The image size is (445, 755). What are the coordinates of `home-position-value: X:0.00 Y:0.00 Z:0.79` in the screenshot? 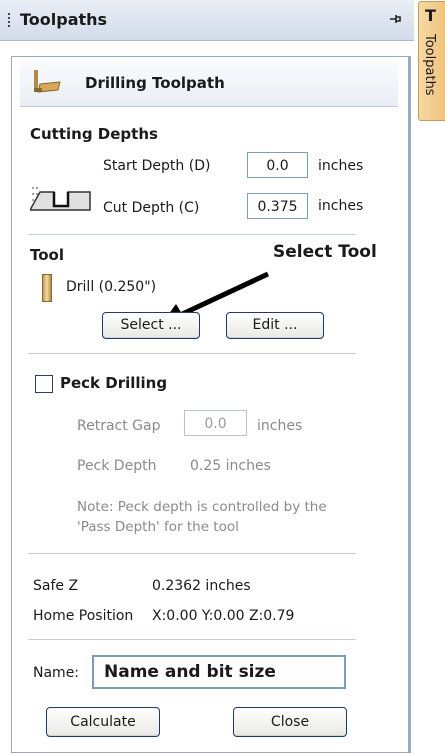 It's located at (223, 616).